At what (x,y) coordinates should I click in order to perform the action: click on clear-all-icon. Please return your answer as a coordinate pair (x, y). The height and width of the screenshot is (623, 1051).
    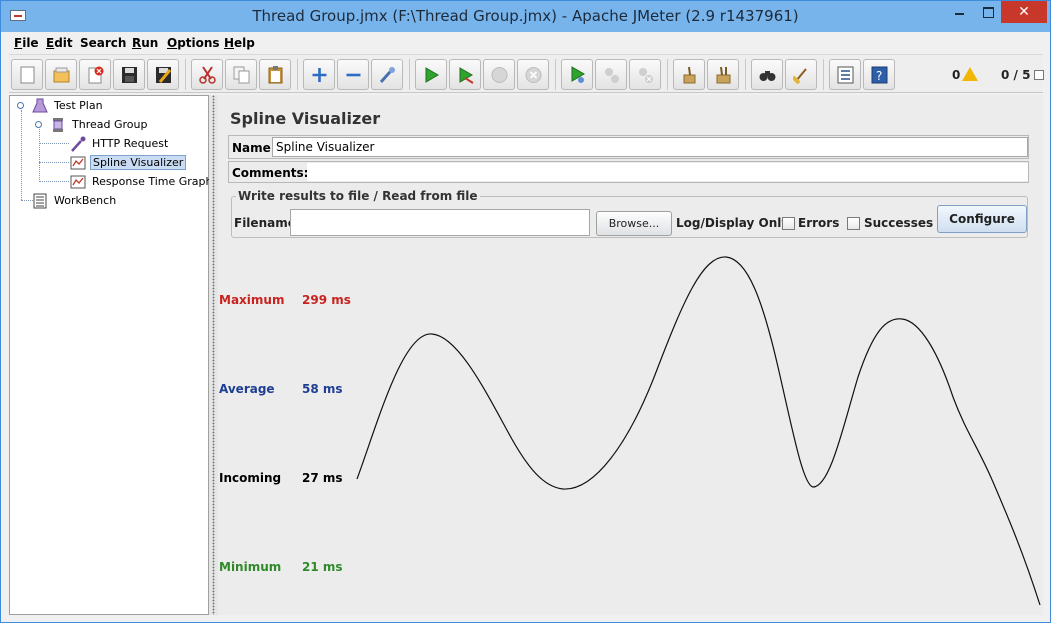
    Looking at the image, I should click on (723, 75).